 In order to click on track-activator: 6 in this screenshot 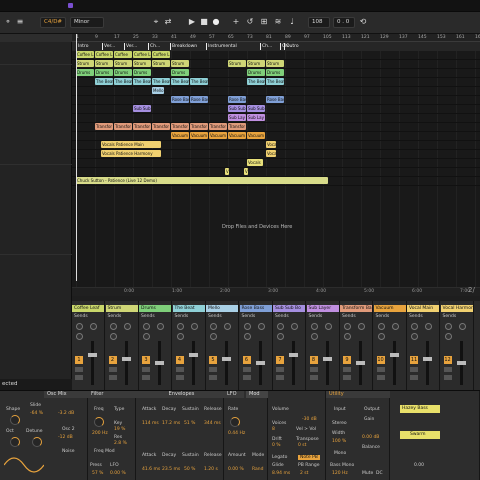, I will do `click(246, 360)`.